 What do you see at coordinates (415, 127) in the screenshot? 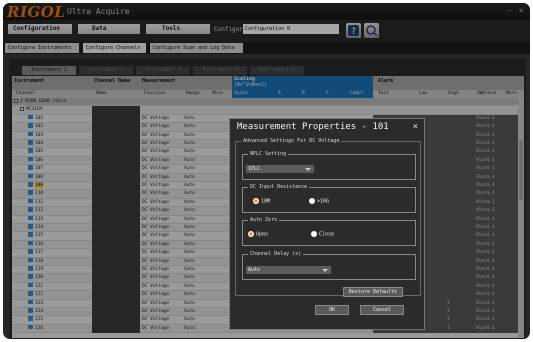
I see `dialog-close-icon: ×` at bounding box center [415, 127].